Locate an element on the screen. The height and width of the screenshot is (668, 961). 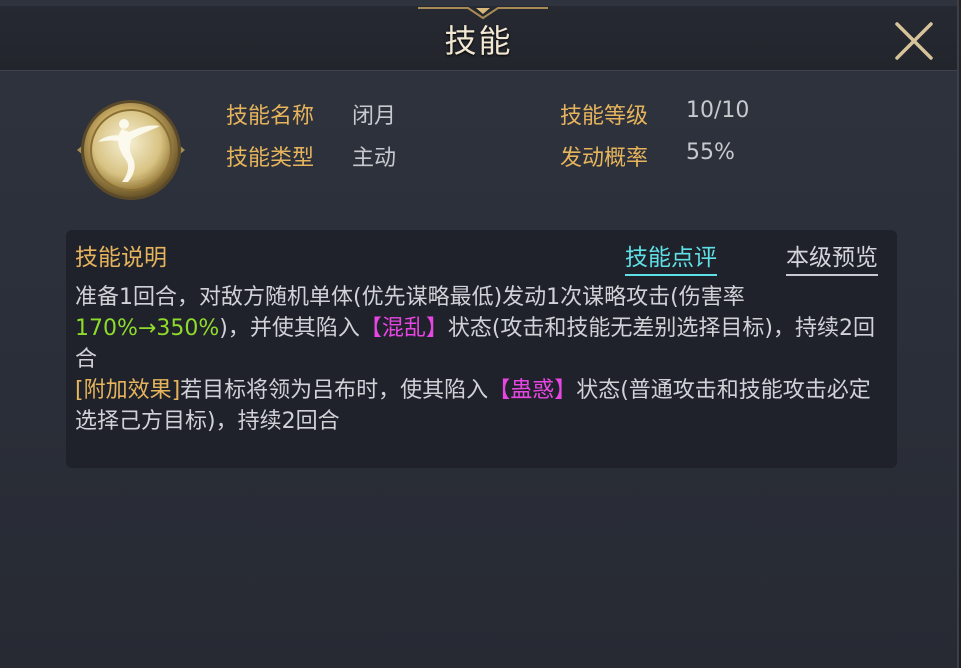
level-preview-link: 本级预览 is located at coordinates (832, 257).